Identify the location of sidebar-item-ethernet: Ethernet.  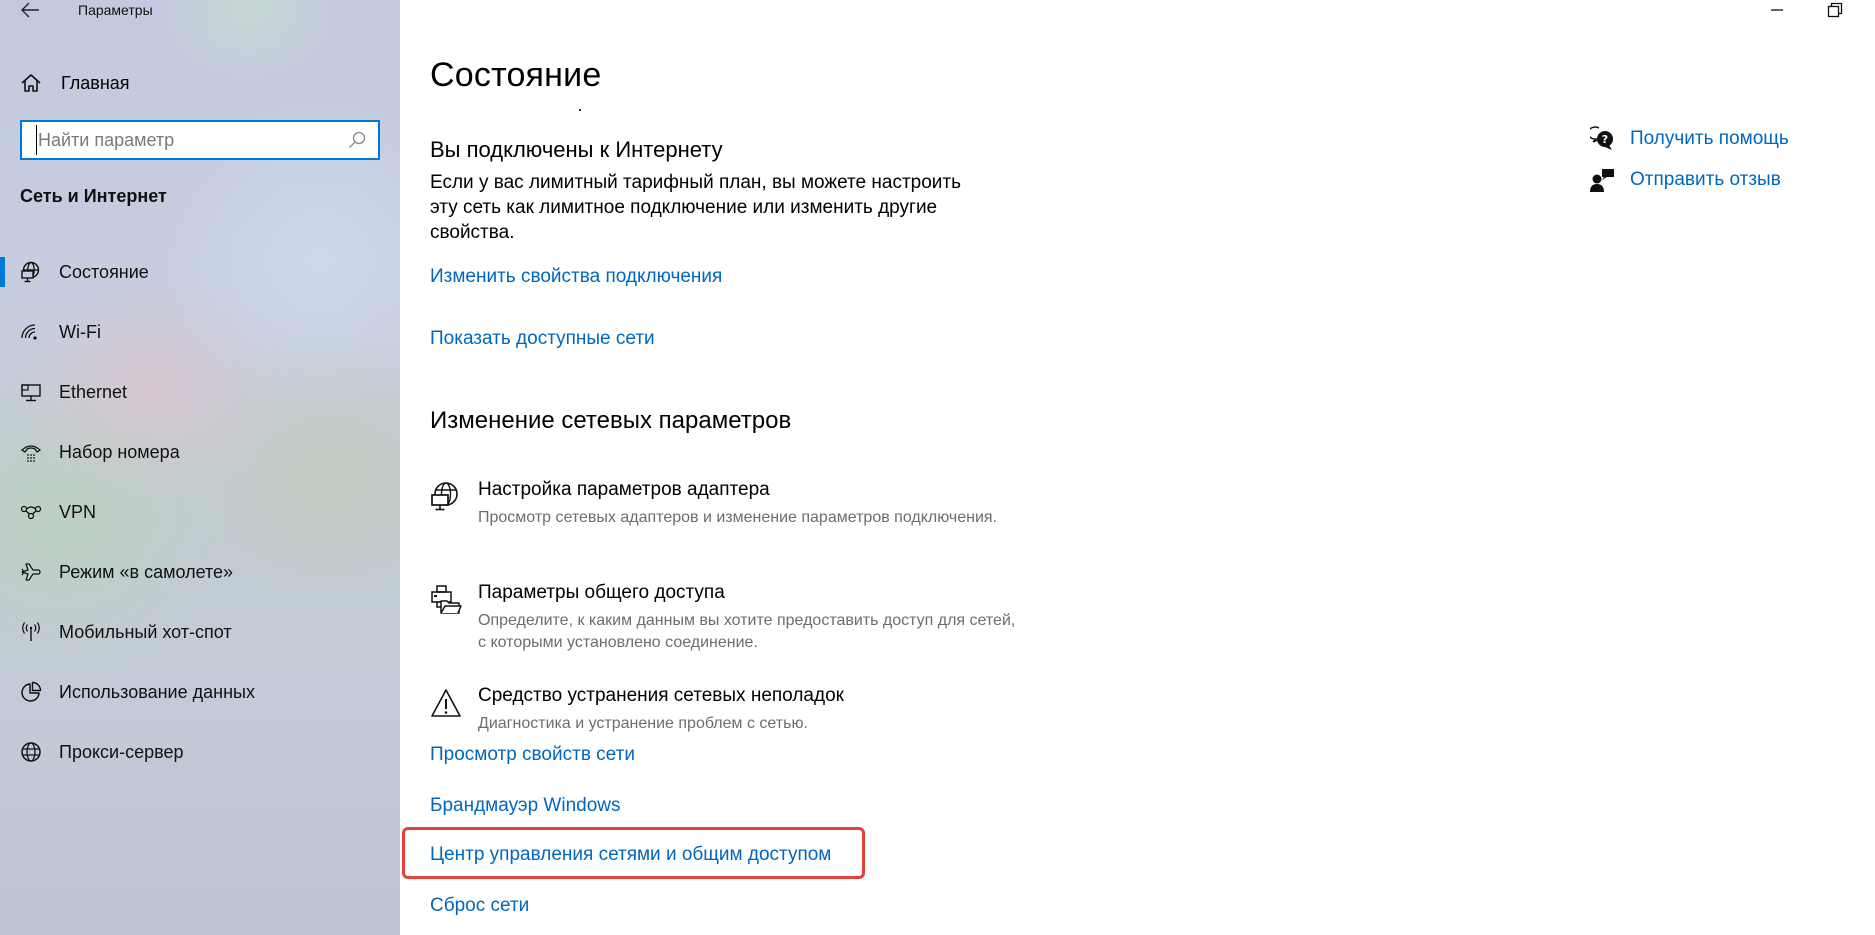
(200, 392).